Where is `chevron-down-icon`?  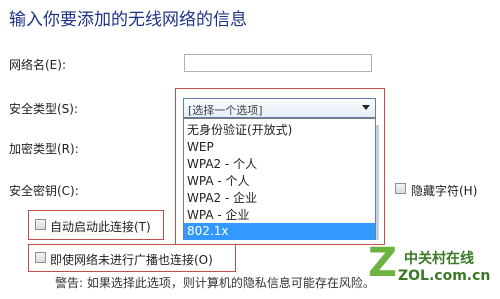
chevron-down-icon is located at coordinates (366, 107).